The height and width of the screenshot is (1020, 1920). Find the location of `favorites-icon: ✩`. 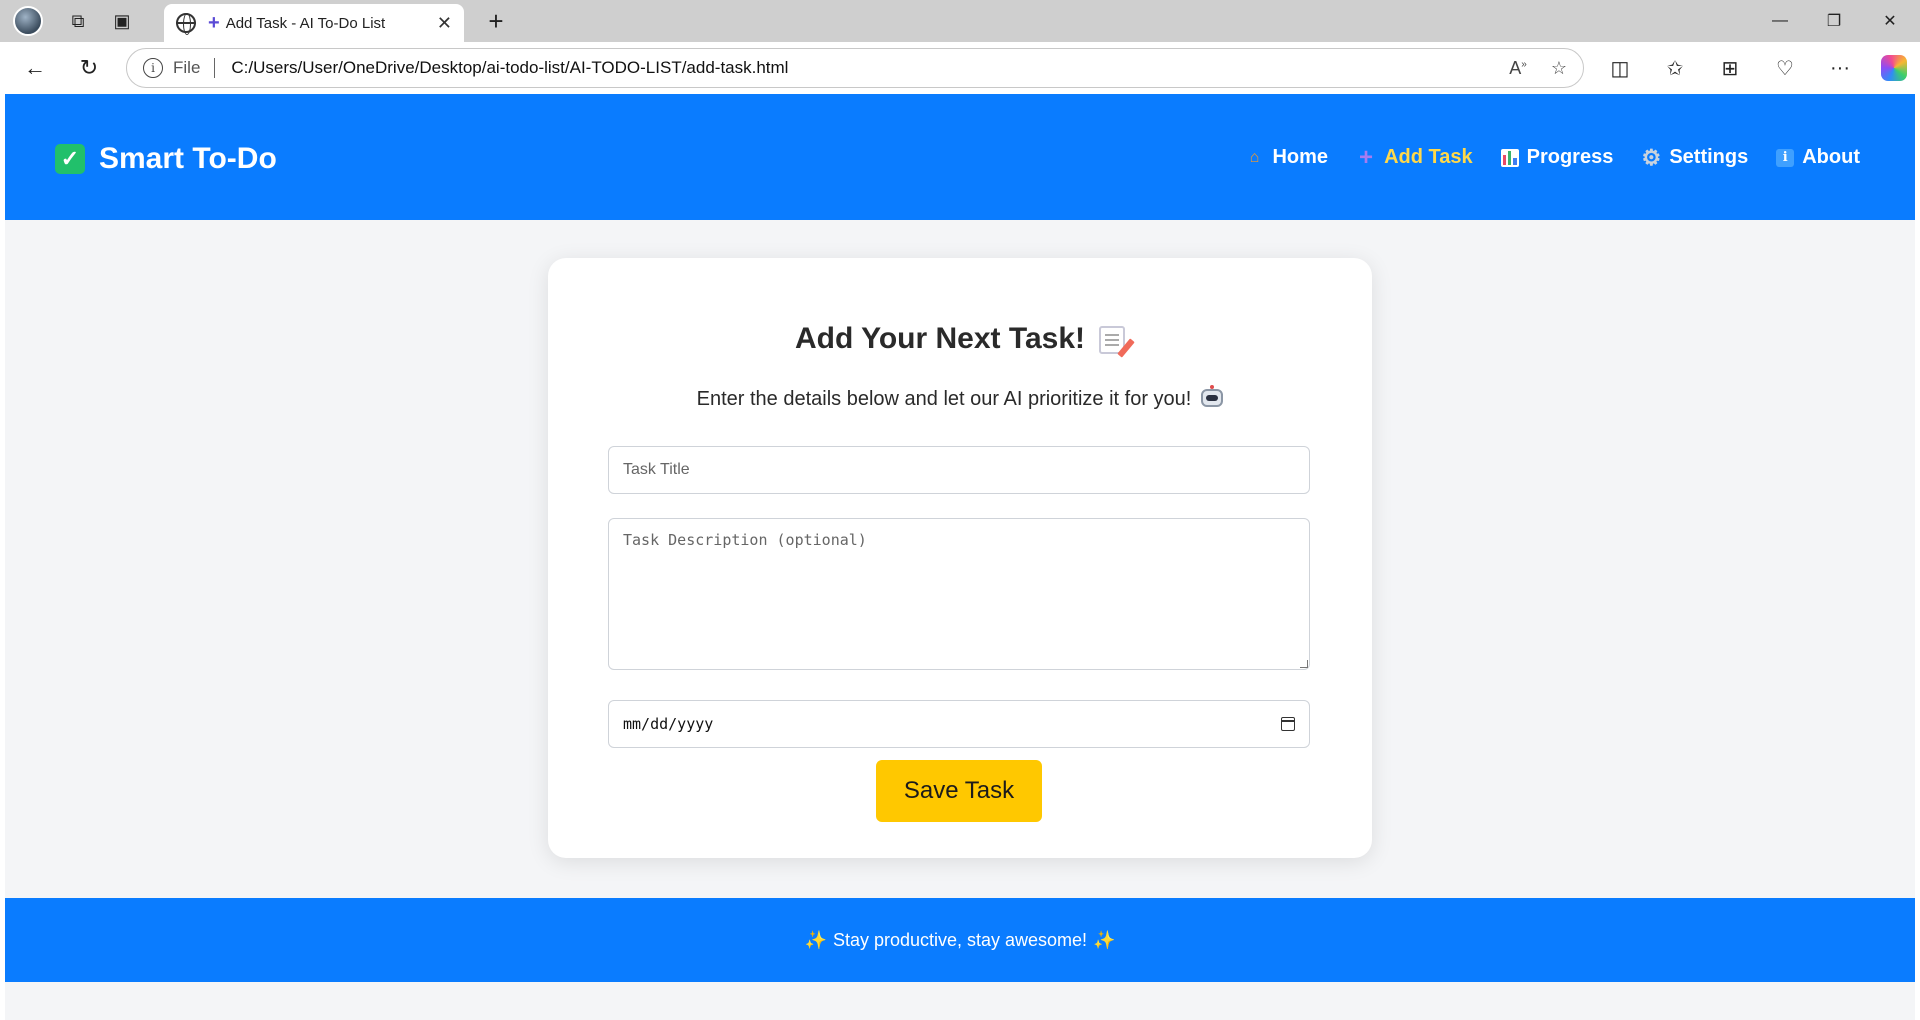

favorites-icon: ✩ is located at coordinates (1675, 68).